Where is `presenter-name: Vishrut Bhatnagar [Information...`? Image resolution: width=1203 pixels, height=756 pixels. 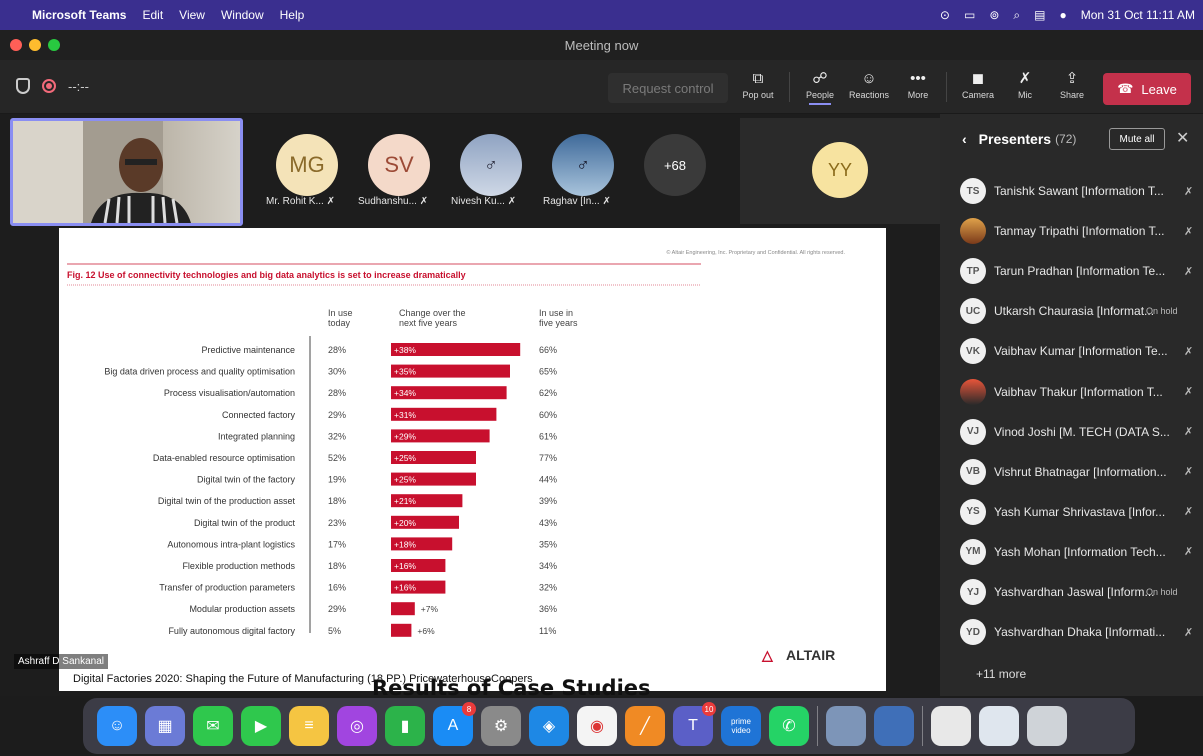 presenter-name: Vishrut Bhatnagar [Information... is located at coordinates (1080, 471).